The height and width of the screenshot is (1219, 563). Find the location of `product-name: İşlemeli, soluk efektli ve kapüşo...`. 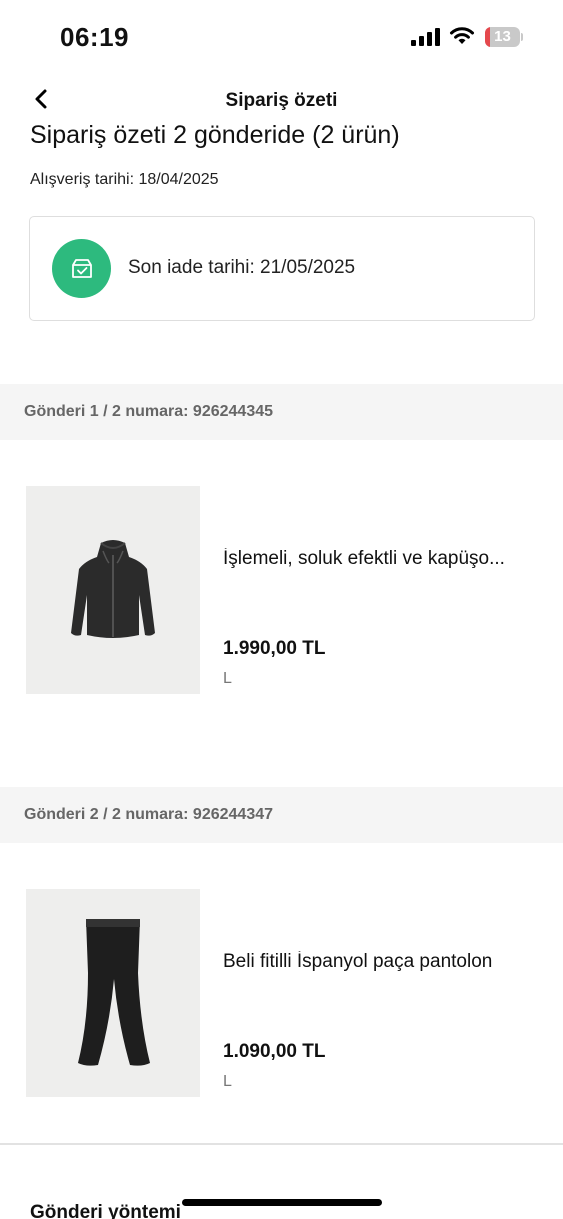

product-name: İşlemeli, soluk efektli ve kapüşo... is located at coordinates (364, 558).